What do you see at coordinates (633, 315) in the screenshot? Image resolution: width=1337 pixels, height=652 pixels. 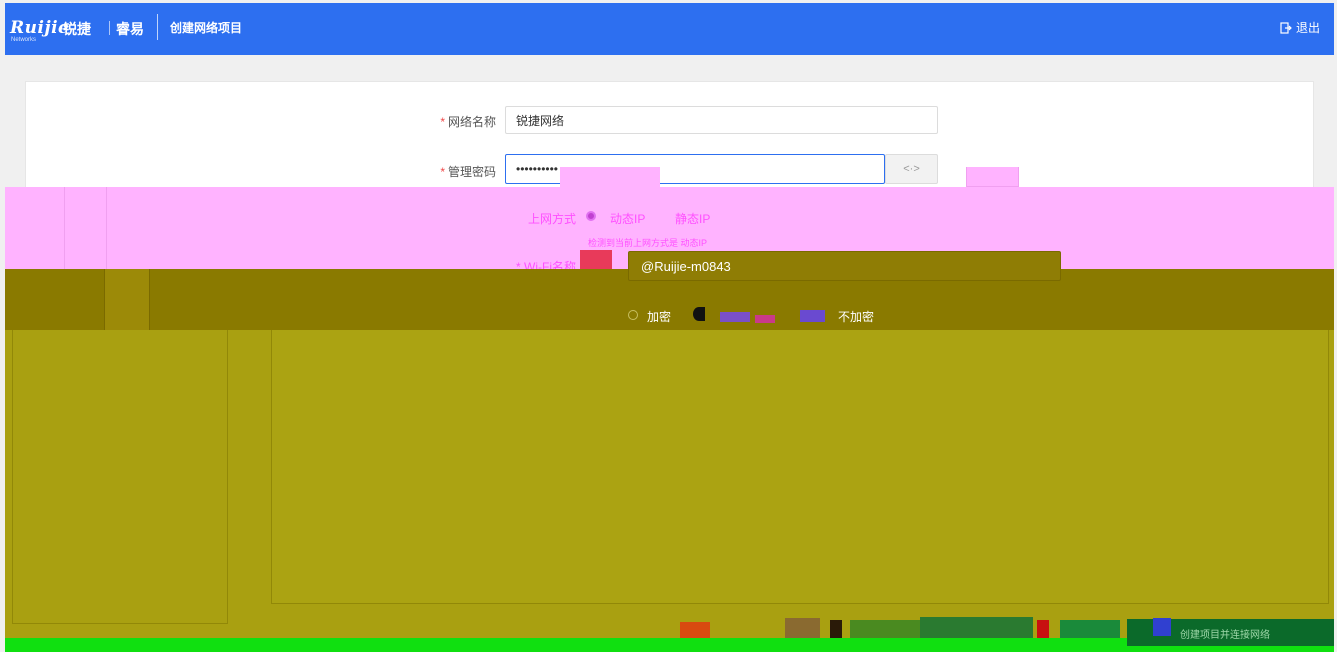 I see `radio-encrypt` at bounding box center [633, 315].